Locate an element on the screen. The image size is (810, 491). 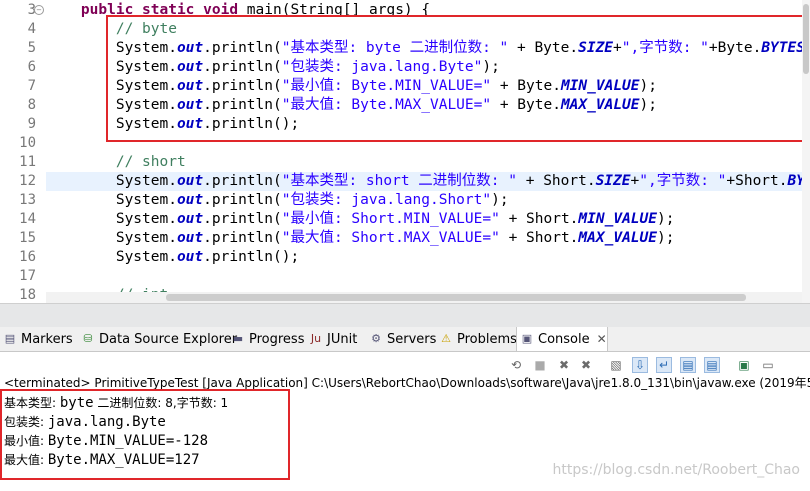
display-console-icon: ▣ is located at coordinates (744, 365).